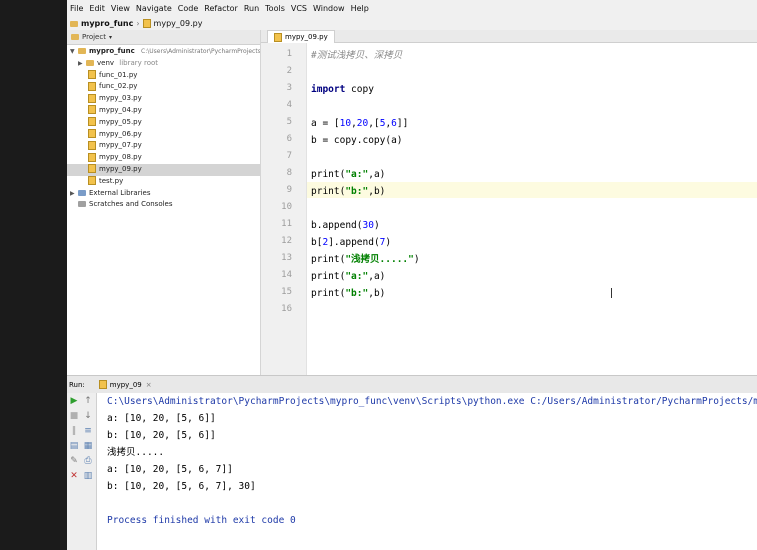 The width and height of the screenshot is (757, 550). I want to click on line-number: 10, so click(286, 207).